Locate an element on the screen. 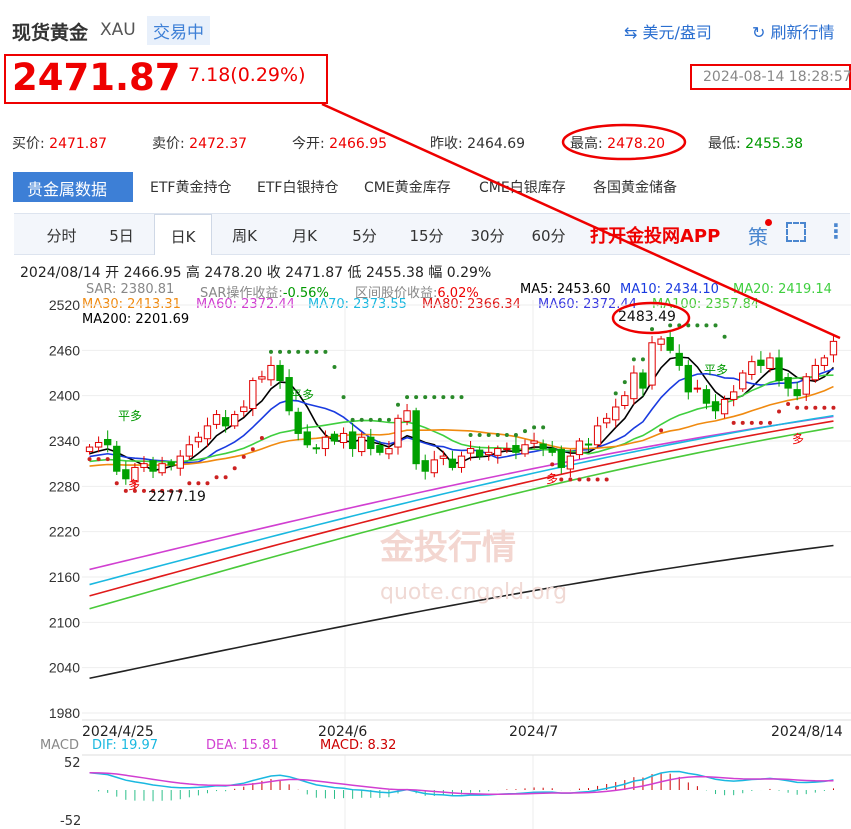 The image size is (851, 829). y-tick-label: 2280 is located at coordinates (64, 486).